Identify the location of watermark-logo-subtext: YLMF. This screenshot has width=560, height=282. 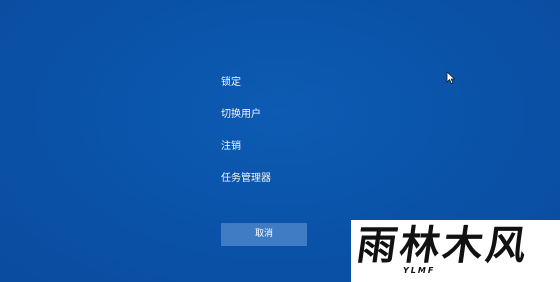
(419, 271).